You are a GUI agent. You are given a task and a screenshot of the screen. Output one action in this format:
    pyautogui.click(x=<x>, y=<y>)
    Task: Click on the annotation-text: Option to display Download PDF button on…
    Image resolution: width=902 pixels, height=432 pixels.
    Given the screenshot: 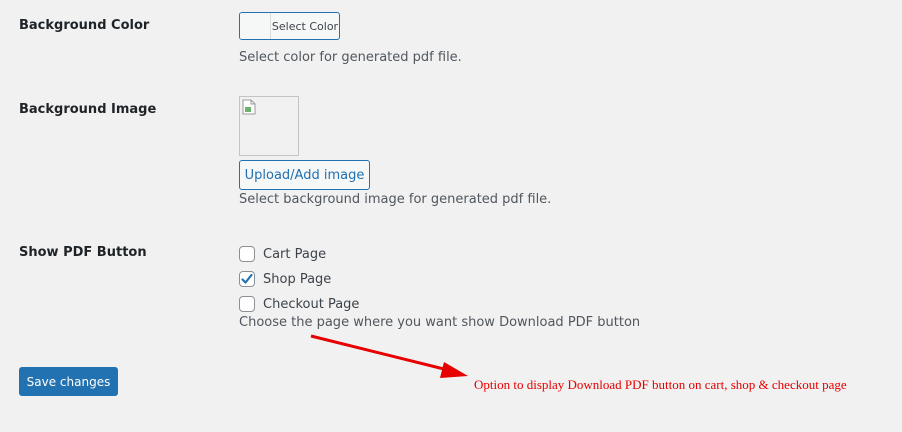 What is the action you would take?
    pyautogui.click(x=660, y=384)
    